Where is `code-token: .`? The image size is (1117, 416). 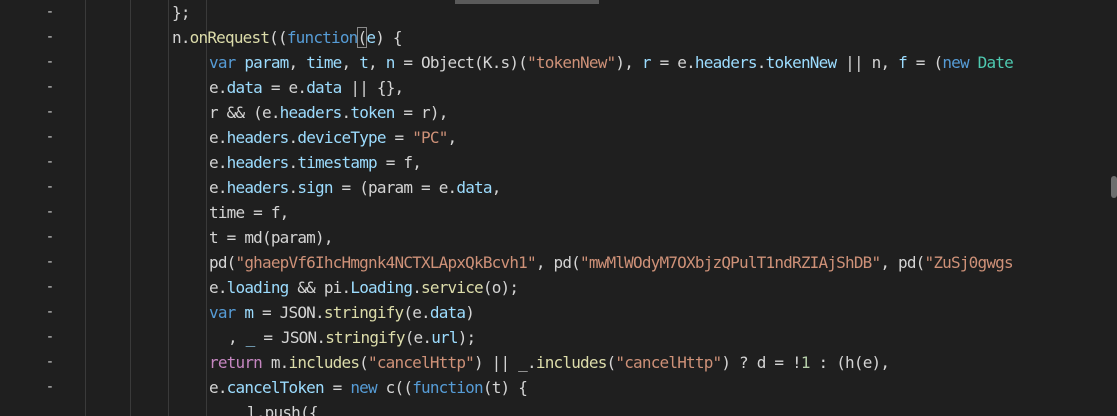 code-token: . is located at coordinates (761, 62).